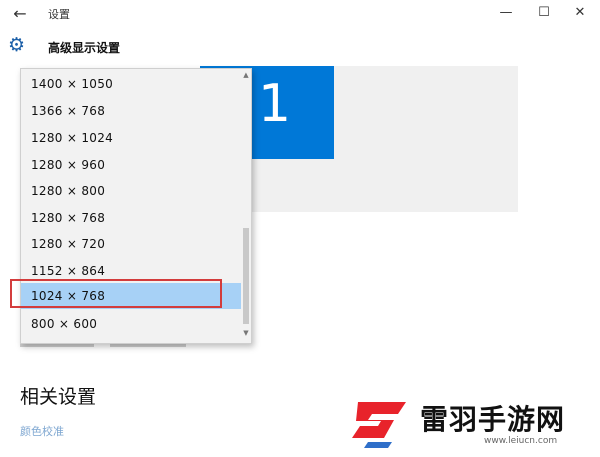 This screenshot has height=457, width=600. I want to click on page-header: ⚙ 高级显示设置, so click(300, 47).